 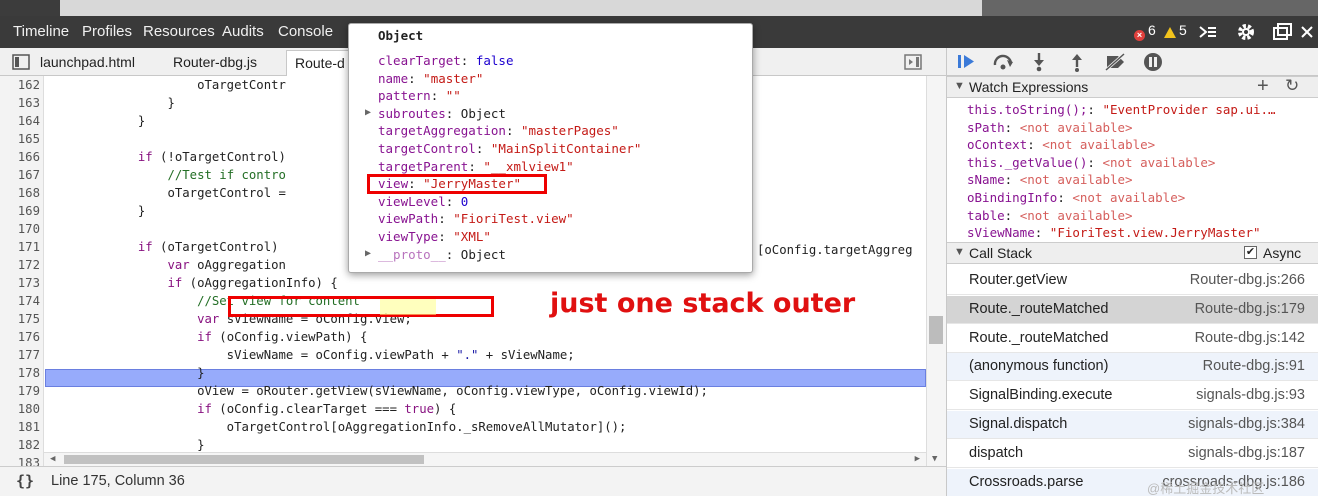 I want to click on line-number: 172, so click(x=20, y=265).